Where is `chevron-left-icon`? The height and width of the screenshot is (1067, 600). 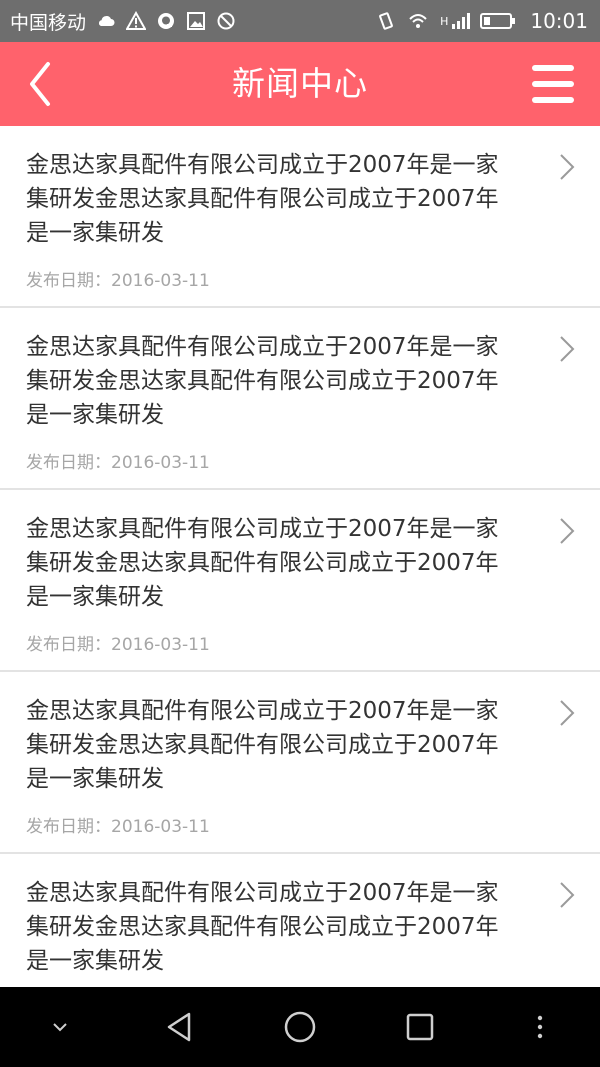 chevron-left-icon is located at coordinates (40, 84).